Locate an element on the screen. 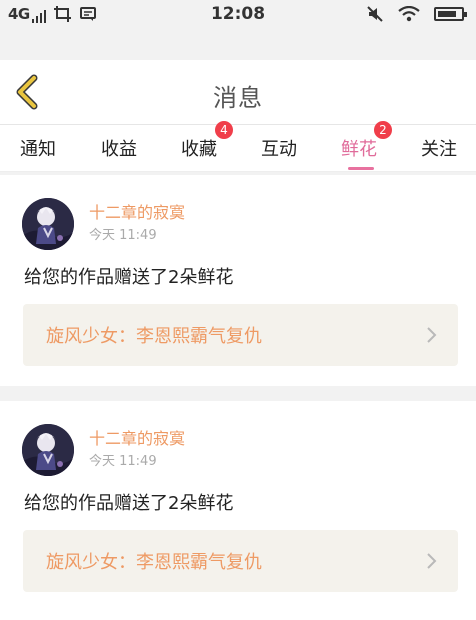 Image resolution: width=476 pixels, height=620 pixels. app-header: 消息 is located at coordinates (238, 92).